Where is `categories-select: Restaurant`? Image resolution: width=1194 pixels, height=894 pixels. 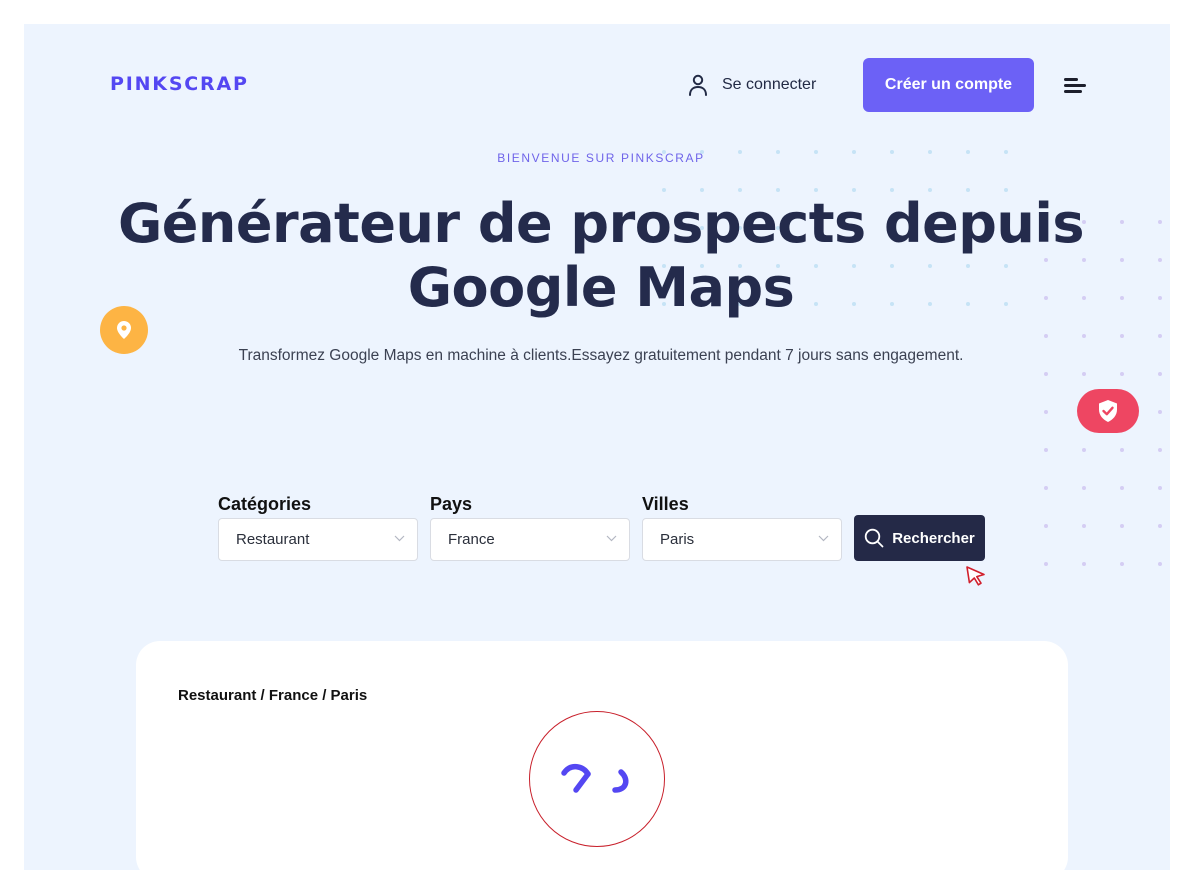 categories-select: Restaurant is located at coordinates (318, 539).